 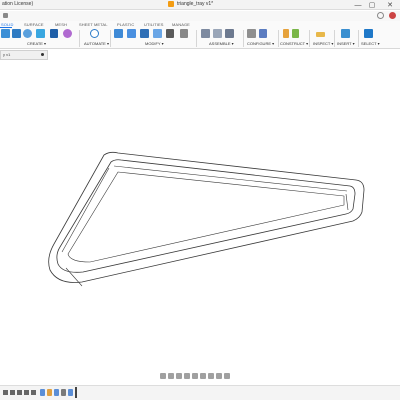 I want to click on close-button: ✕, so click(x=390, y=5).